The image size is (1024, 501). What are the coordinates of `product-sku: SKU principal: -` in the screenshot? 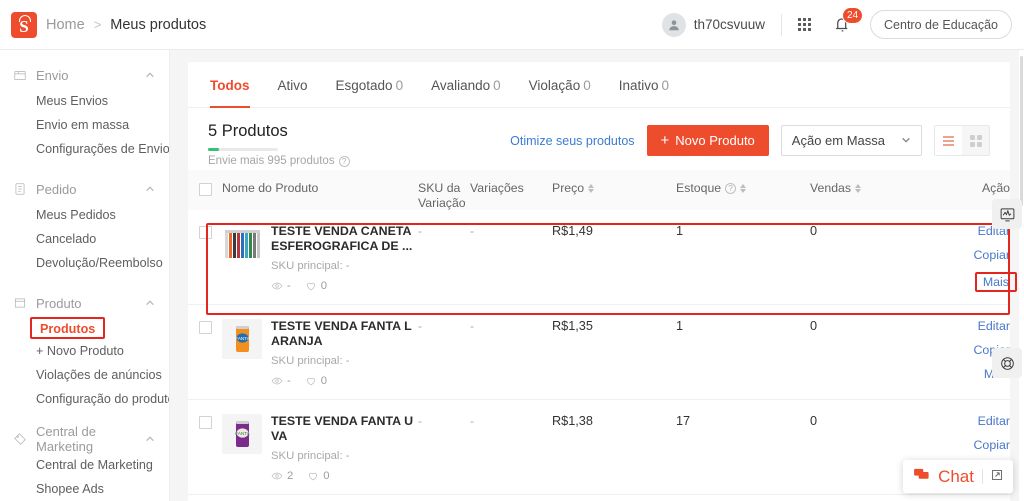 It's located at (344, 266).